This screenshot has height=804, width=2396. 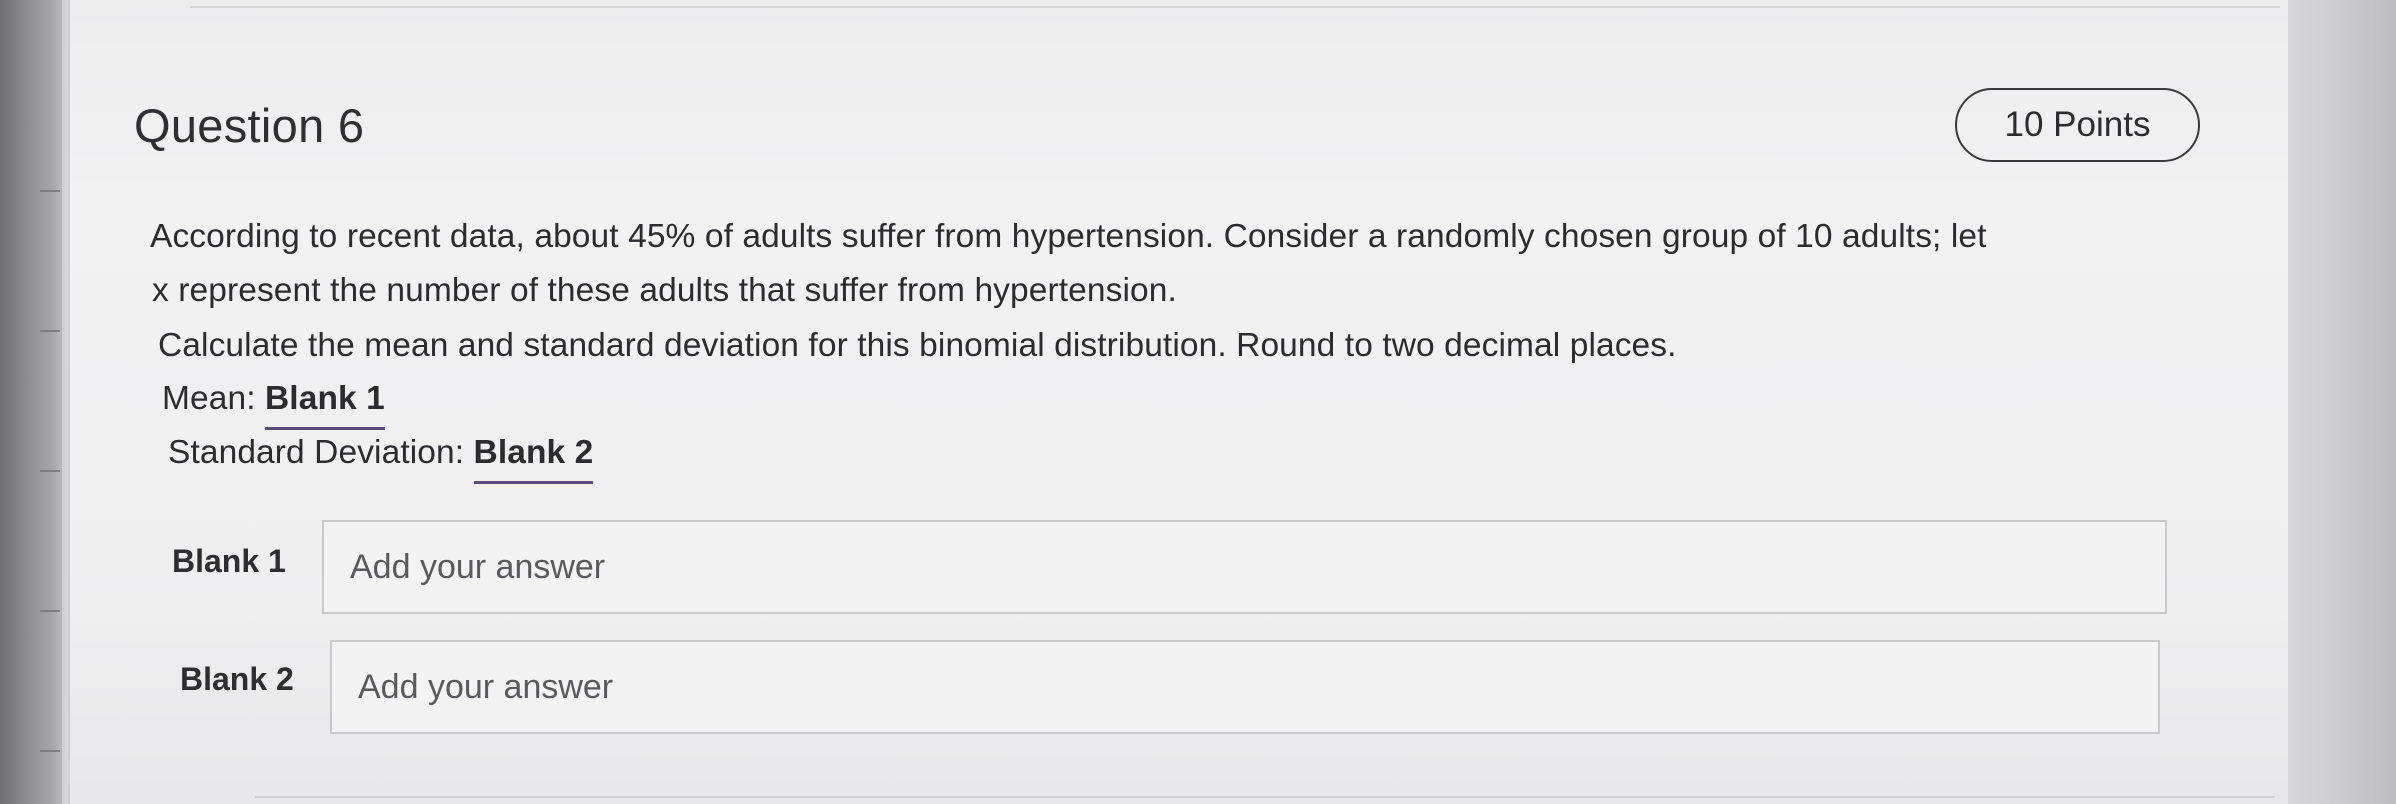 I want to click on mean-label: Mean:, so click(x=214, y=398).